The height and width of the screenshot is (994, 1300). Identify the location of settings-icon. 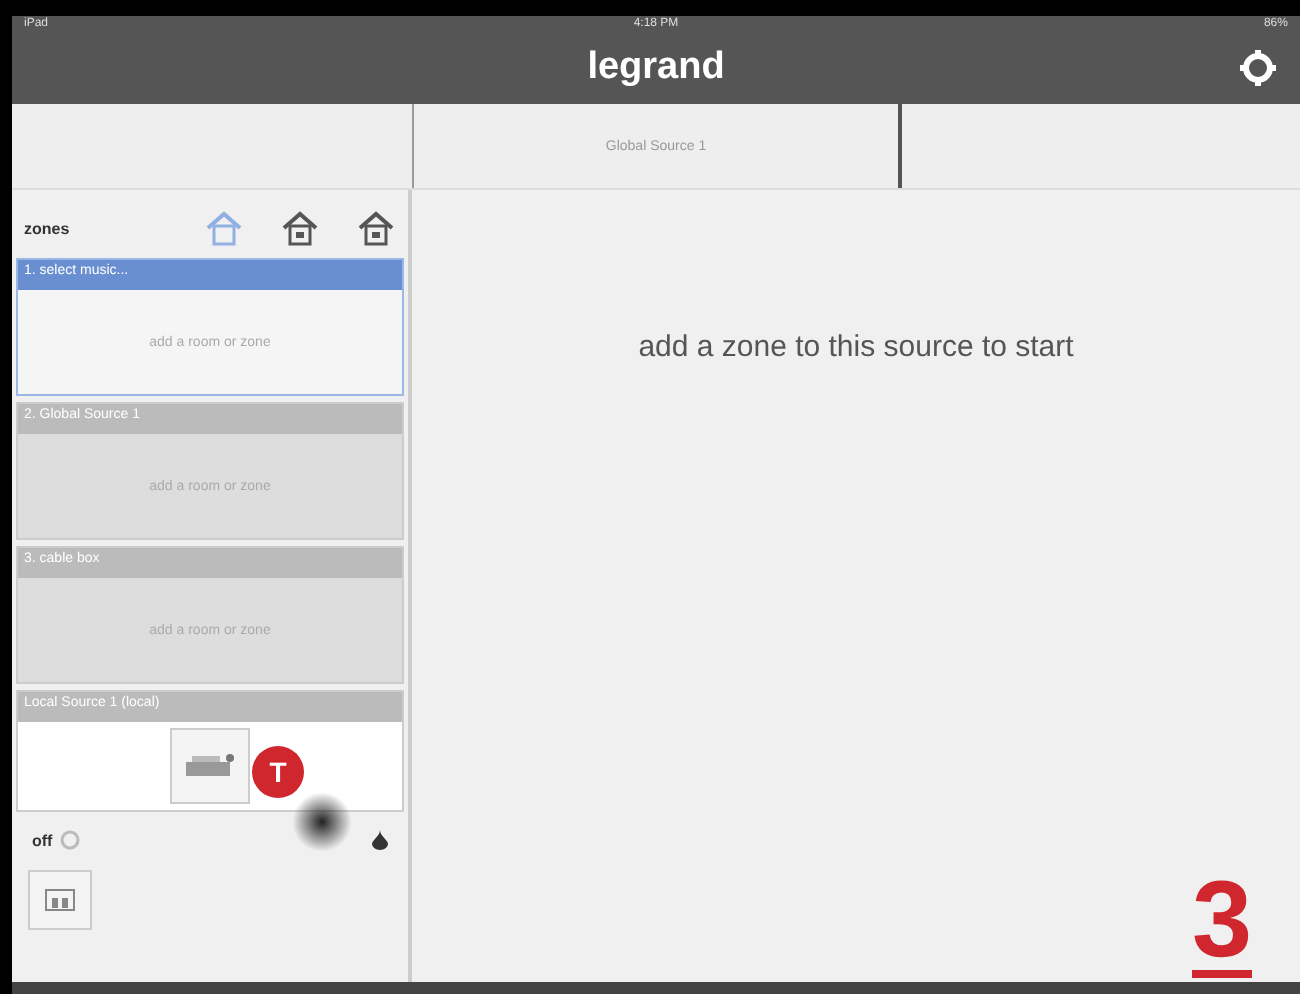
(1258, 68).